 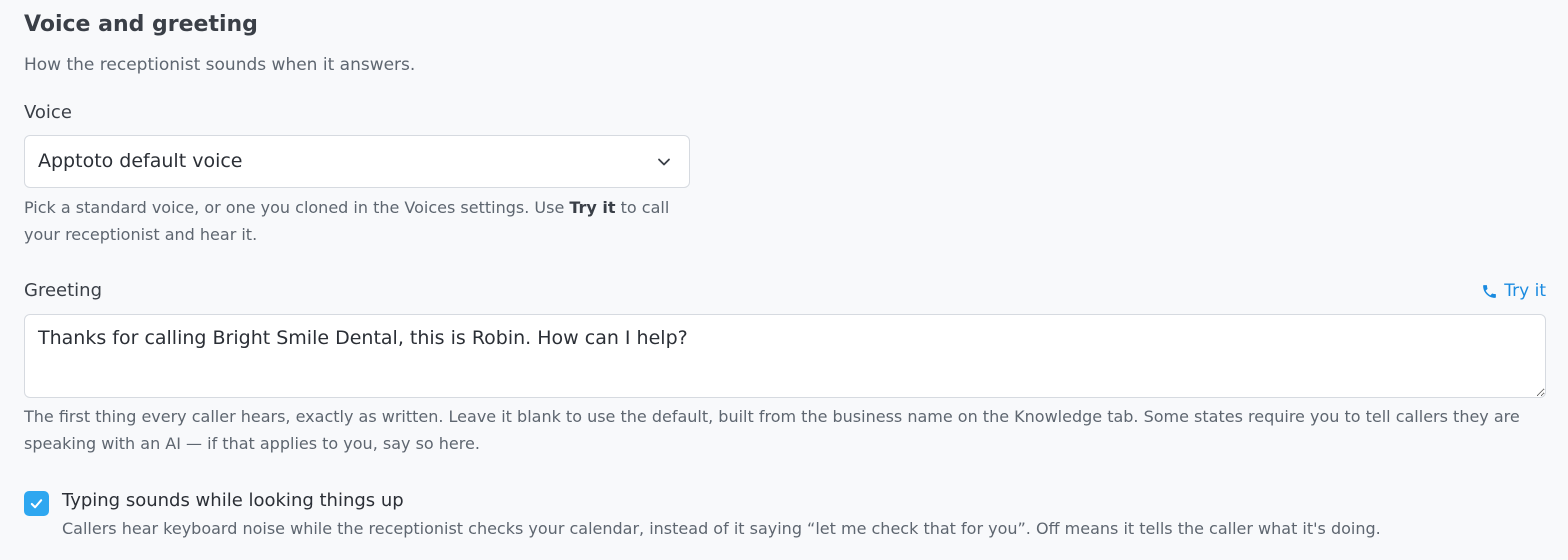 I want to click on section-title: Voice and greeting, so click(x=141, y=24).